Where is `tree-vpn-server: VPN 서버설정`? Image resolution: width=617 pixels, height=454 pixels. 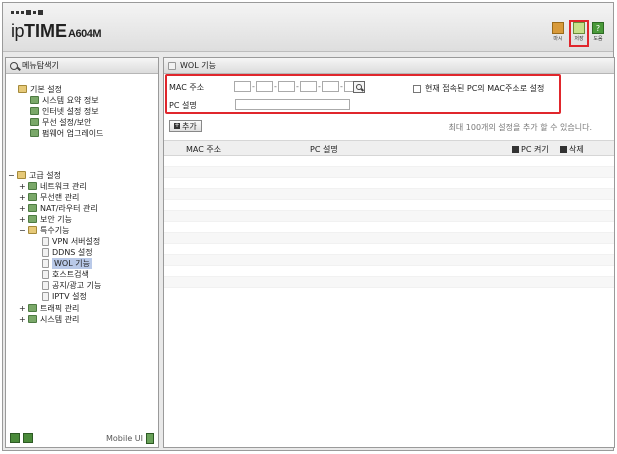 tree-vpn-server: VPN 서버설정 is located at coordinates (71, 241).